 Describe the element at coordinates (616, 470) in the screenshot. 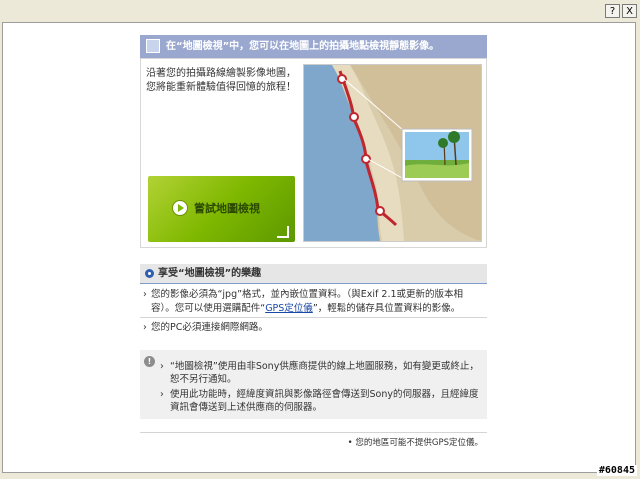

I see `watermark: #60845` at that location.